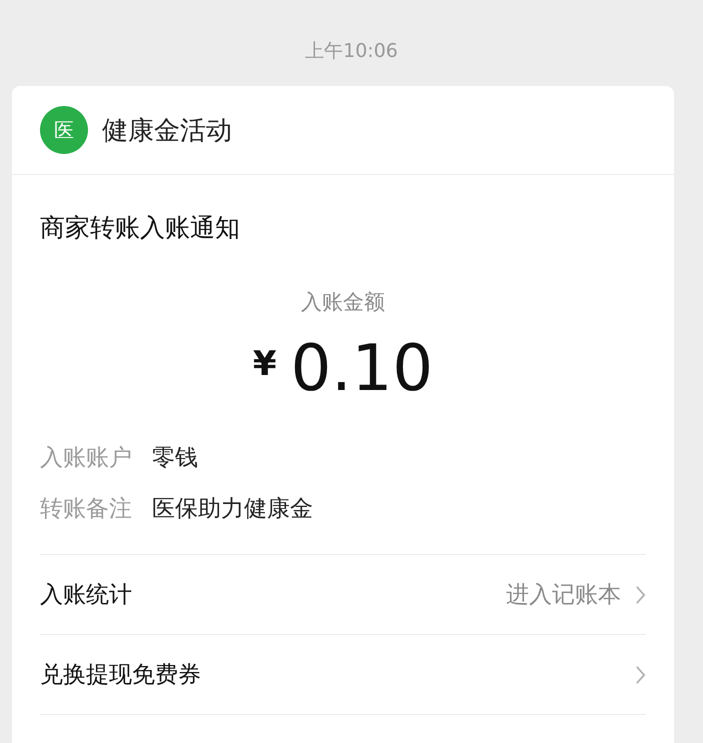 The height and width of the screenshot is (743, 703). I want to click on detail-label: 入账账户, so click(86, 459).